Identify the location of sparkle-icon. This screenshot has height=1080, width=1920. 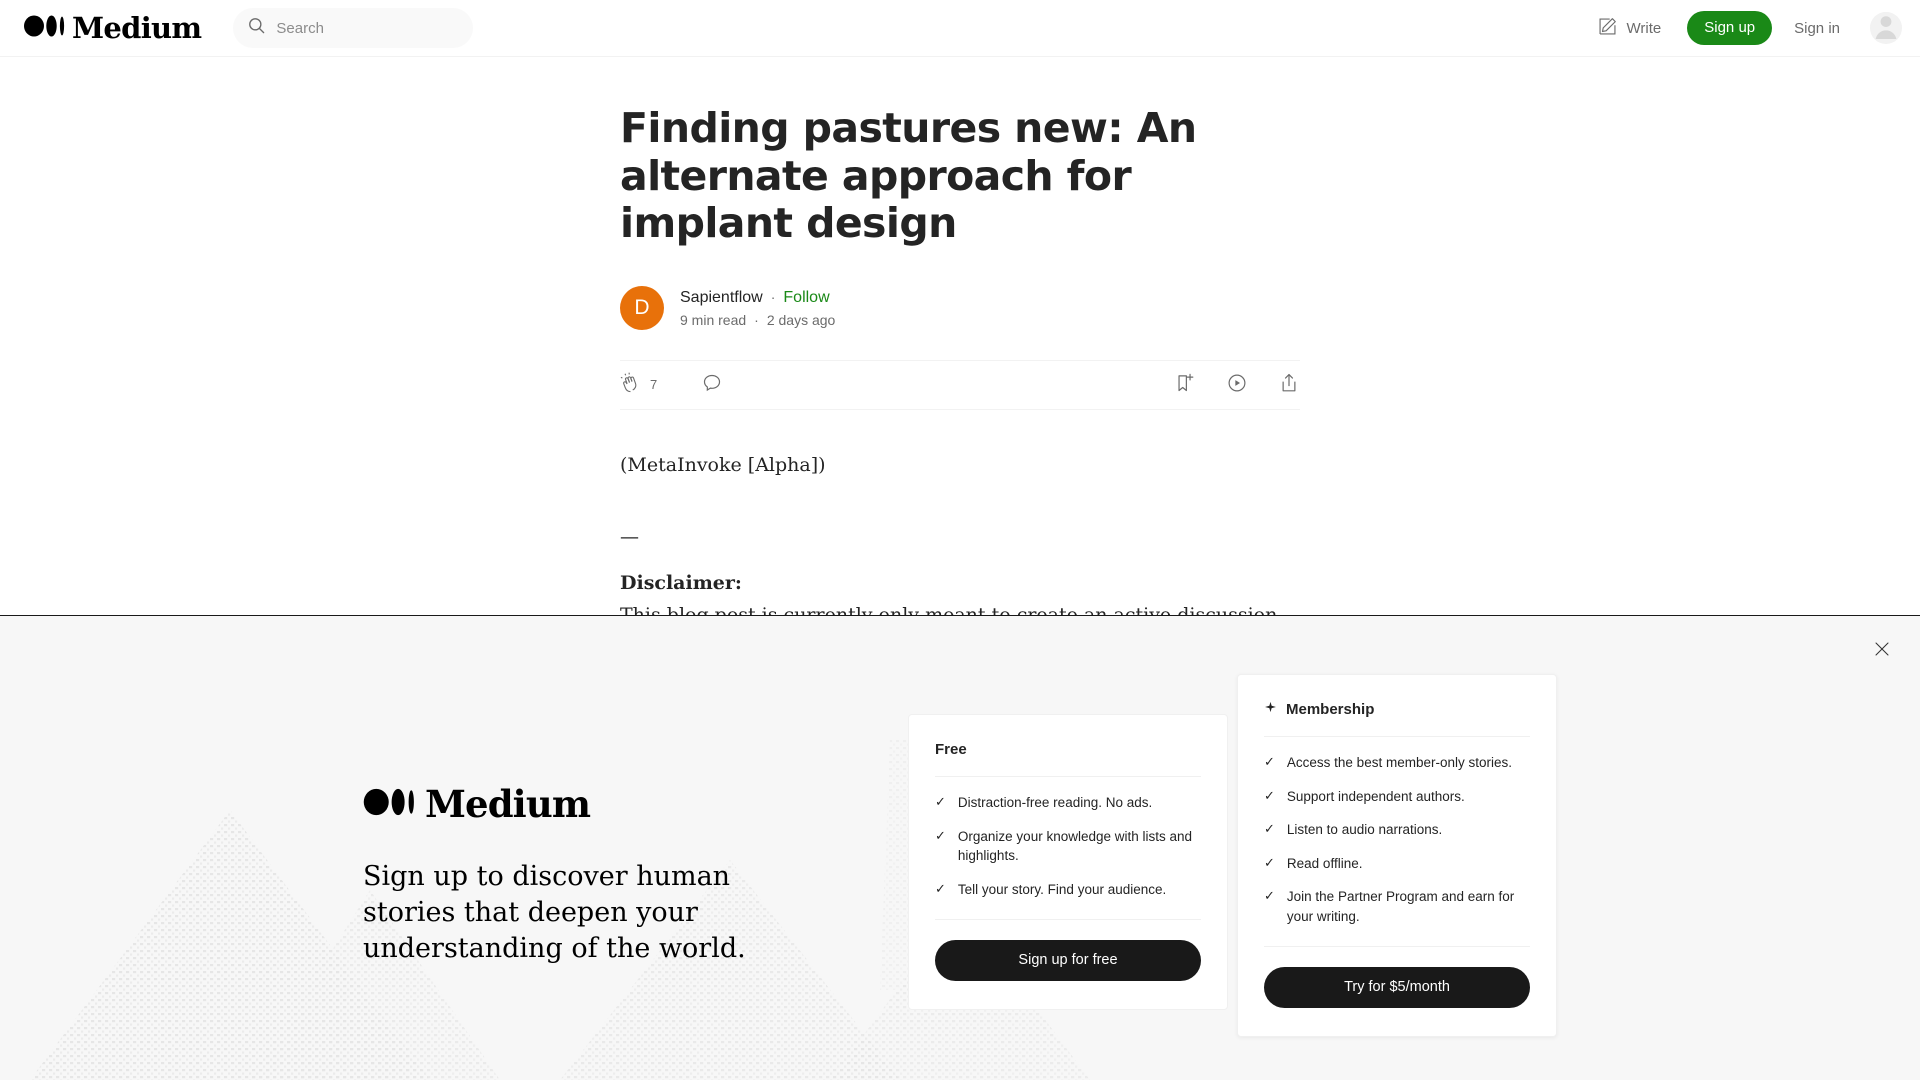
(1270, 709).